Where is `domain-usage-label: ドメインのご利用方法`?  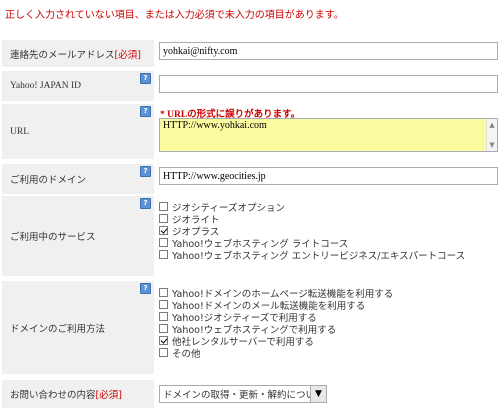
domain-usage-label: ドメインのご利用方法 is located at coordinates (58, 329).